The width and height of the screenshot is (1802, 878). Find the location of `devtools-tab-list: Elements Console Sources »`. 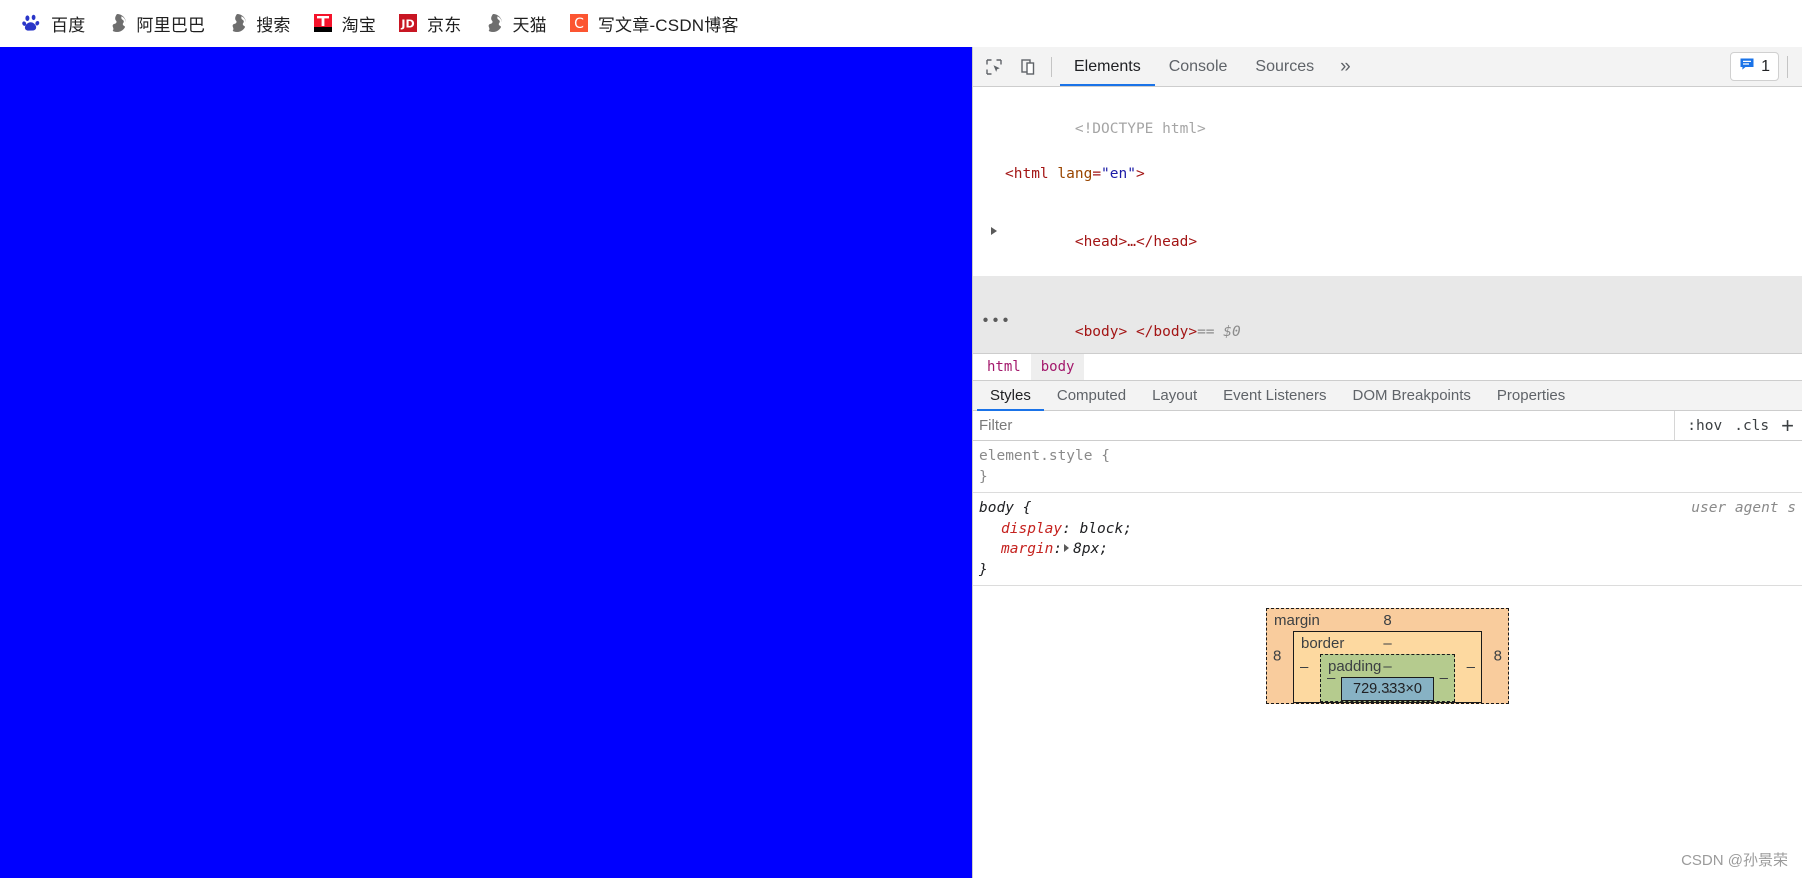

devtools-tab-list: Elements Console Sources » is located at coordinates (1211, 66).